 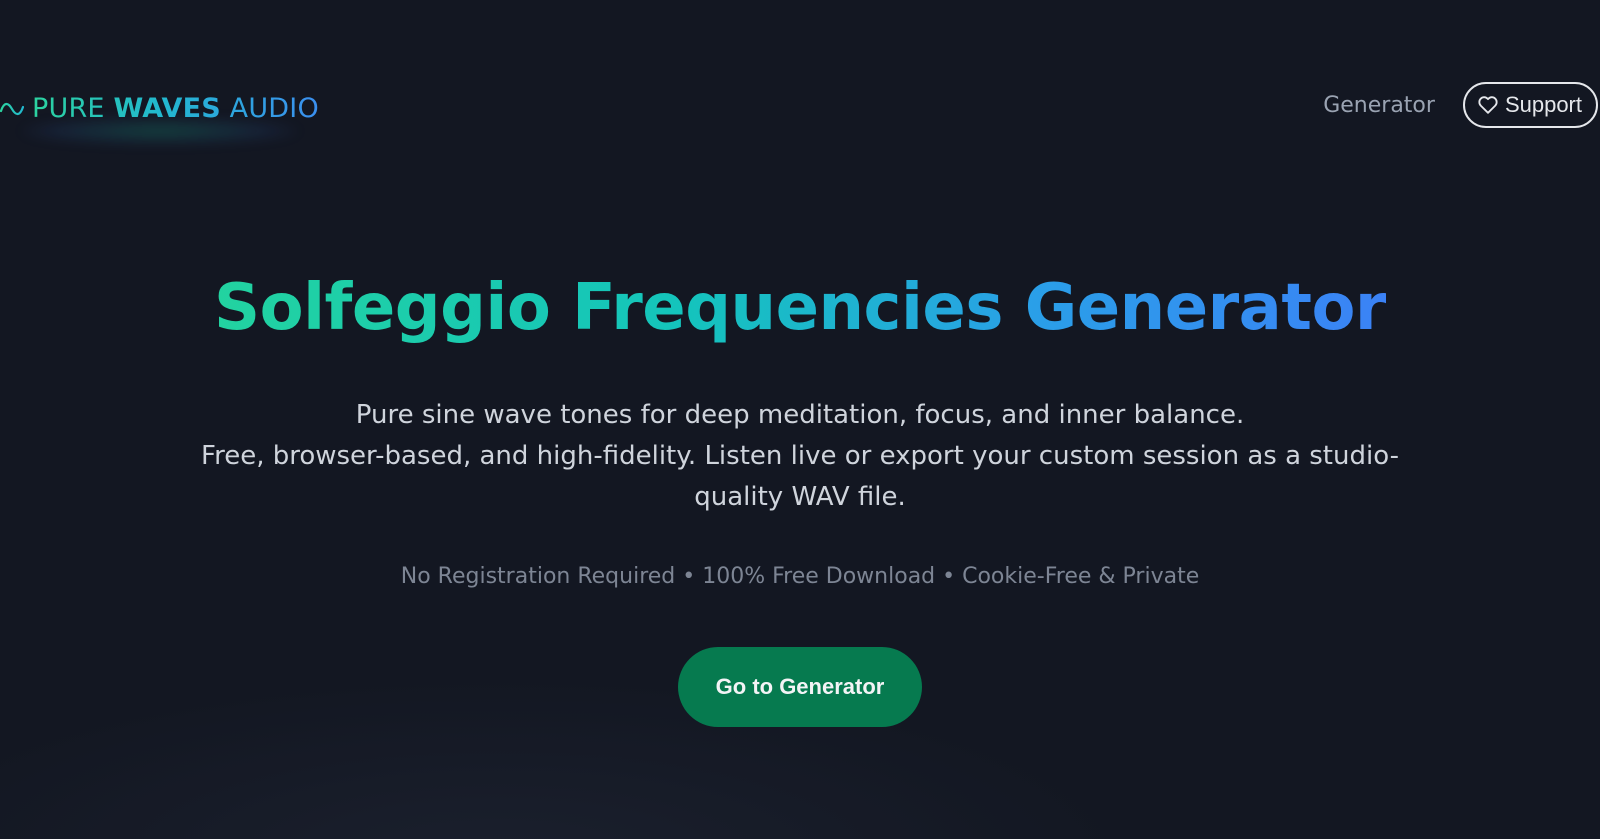 What do you see at coordinates (269, 108) in the screenshot?
I see `logo-text-audio: AUDIO` at bounding box center [269, 108].